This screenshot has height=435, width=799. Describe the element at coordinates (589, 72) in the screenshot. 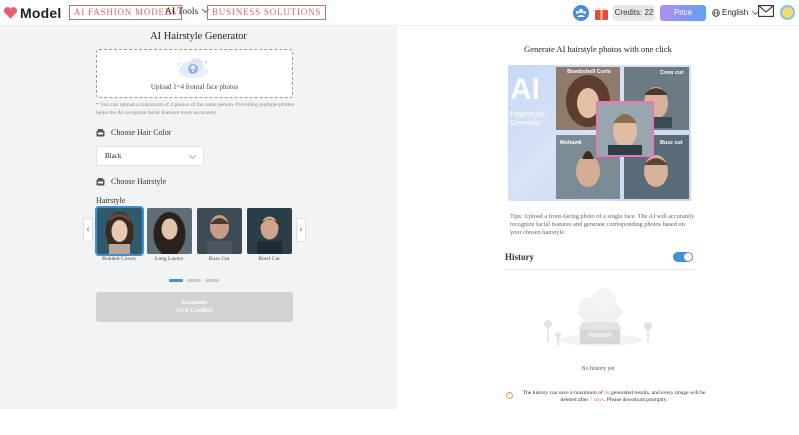

I see `collage-bombshell-curls-label: Bombshell Curls` at that location.